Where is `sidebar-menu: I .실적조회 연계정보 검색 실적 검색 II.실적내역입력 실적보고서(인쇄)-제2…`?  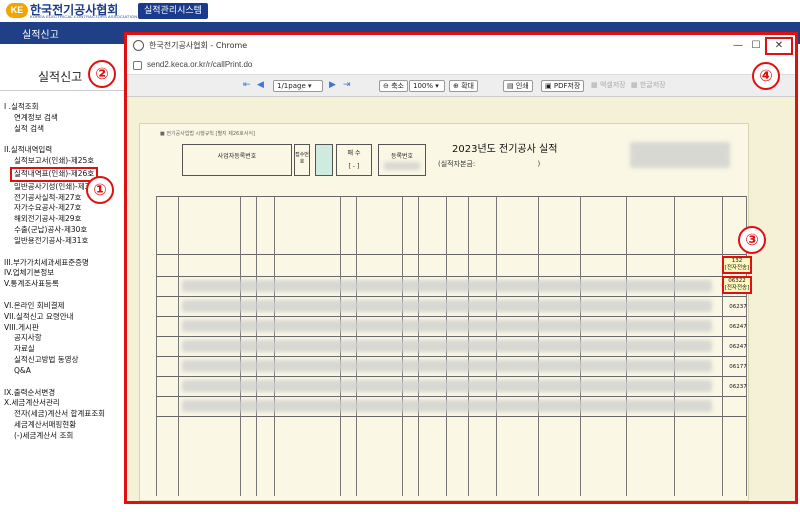
sidebar-menu: I .실적조회 연계정보 검색 실적 검색 II.실적내역입력 실적보고서(인쇄)-제2… is located at coordinates (64, 272).